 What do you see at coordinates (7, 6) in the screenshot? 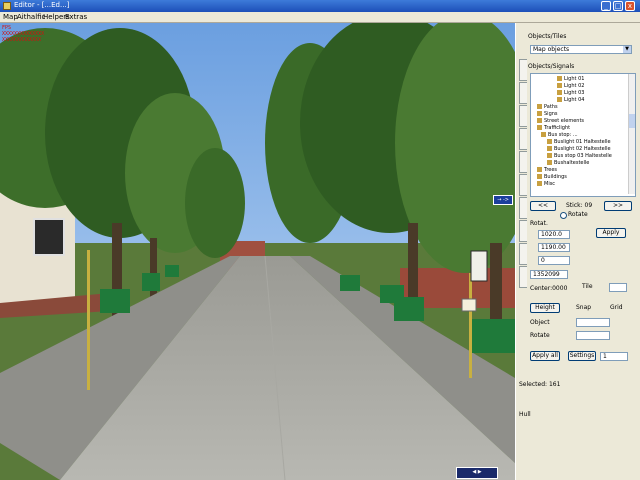
I see `app-icon` at bounding box center [7, 6].